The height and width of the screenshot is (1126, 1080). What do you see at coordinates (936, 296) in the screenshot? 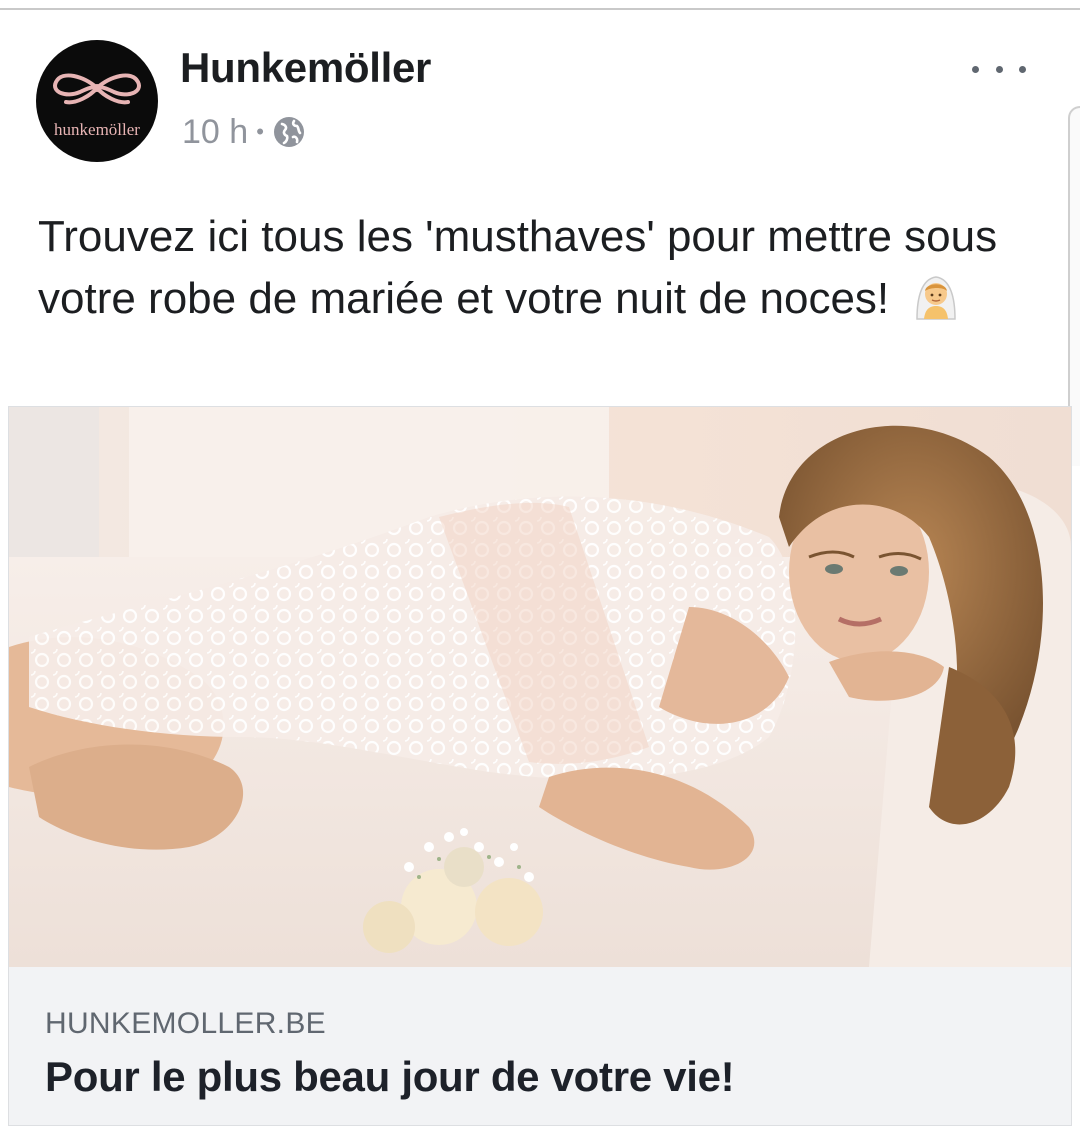
I see `person-with-veil-emoji` at bounding box center [936, 296].